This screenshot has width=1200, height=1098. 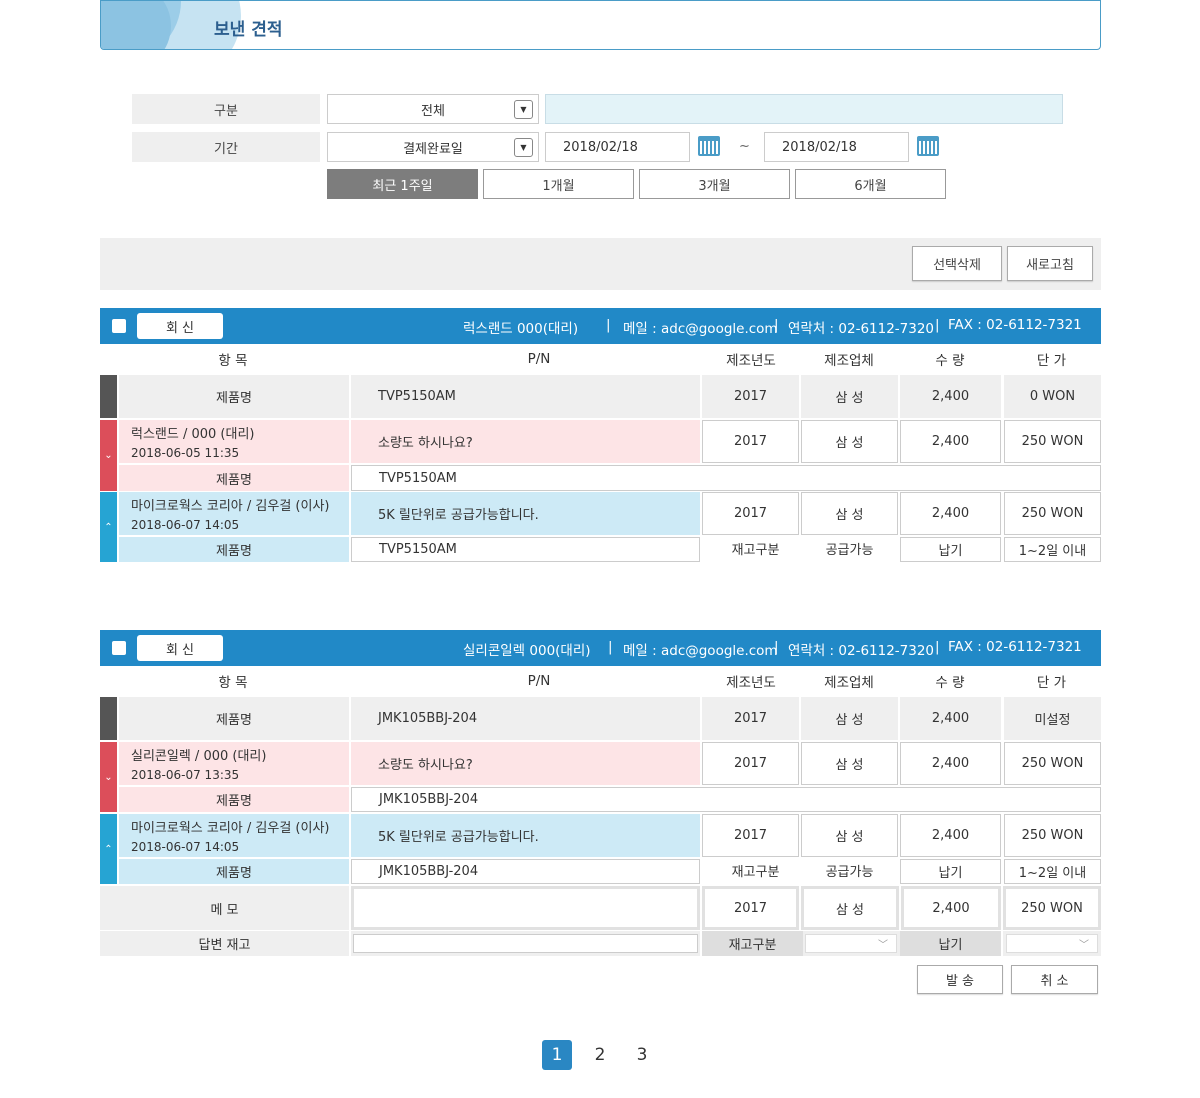 What do you see at coordinates (870, 184) in the screenshot?
I see `period-button-6months: 6개월` at bounding box center [870, 184].